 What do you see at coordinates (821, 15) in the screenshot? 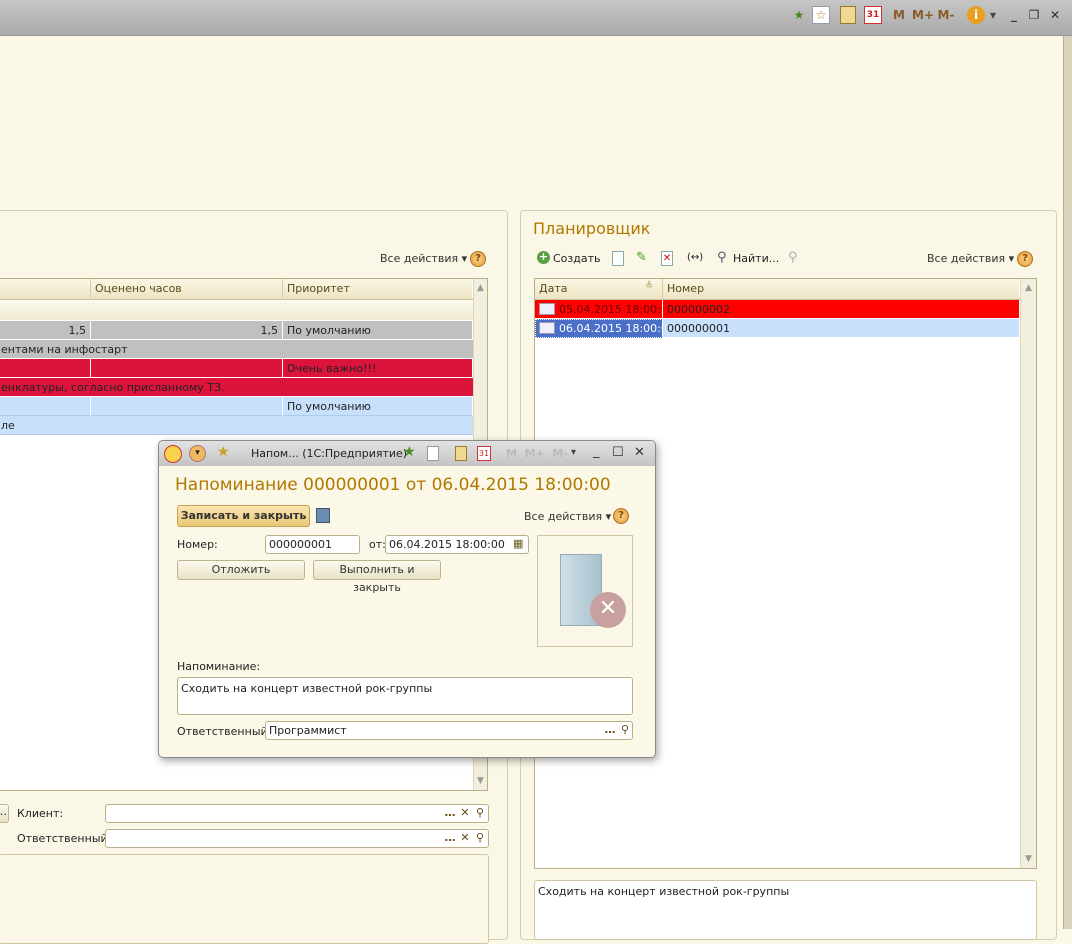
I see `favorites-icon: ☆` at bounding box center [821, 15].